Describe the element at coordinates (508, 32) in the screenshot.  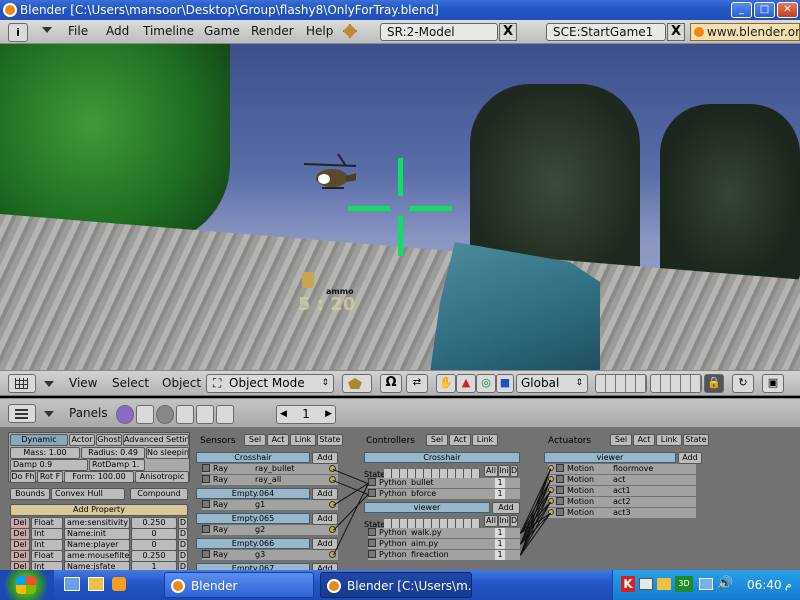
I see `screen-delete-button: X` at that location.